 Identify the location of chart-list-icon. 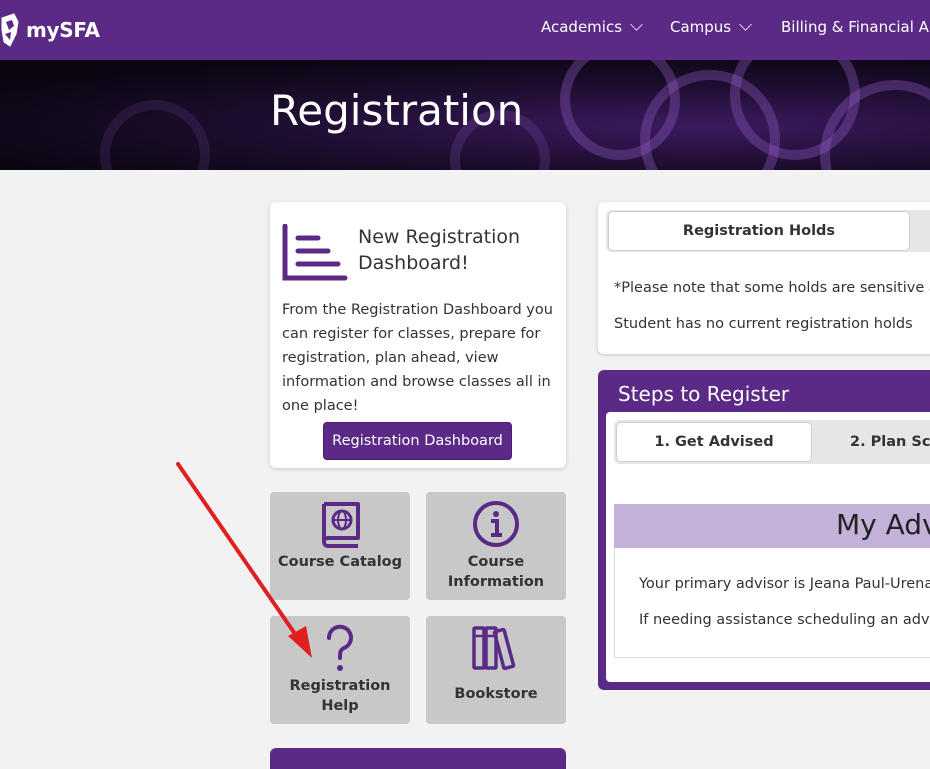
(315, 252).